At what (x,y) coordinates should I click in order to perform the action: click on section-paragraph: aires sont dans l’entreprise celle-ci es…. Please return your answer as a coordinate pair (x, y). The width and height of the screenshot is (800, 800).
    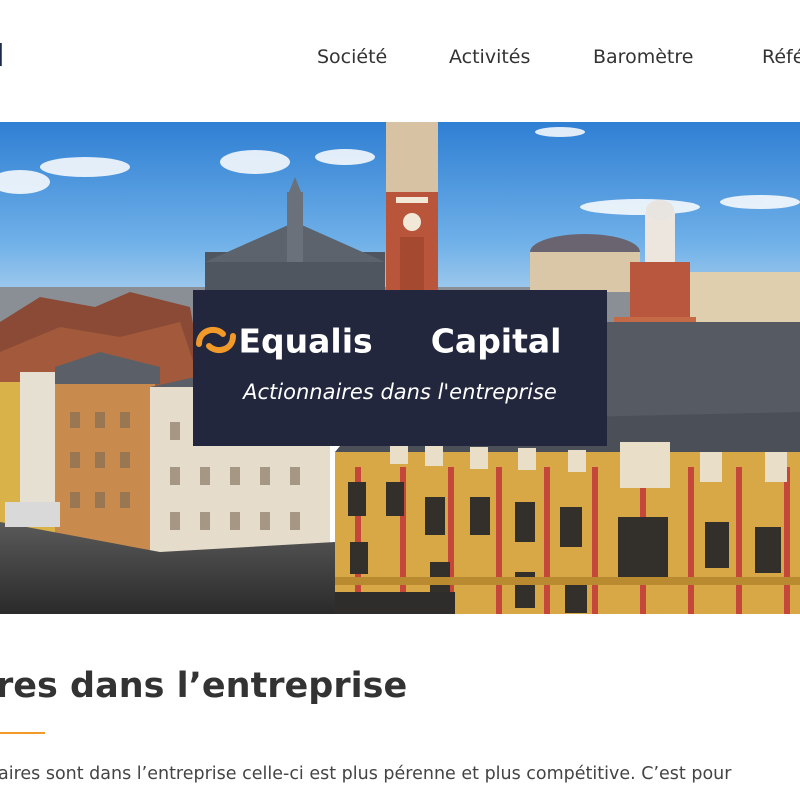
    Looking at the image, I should click on (366, 774).